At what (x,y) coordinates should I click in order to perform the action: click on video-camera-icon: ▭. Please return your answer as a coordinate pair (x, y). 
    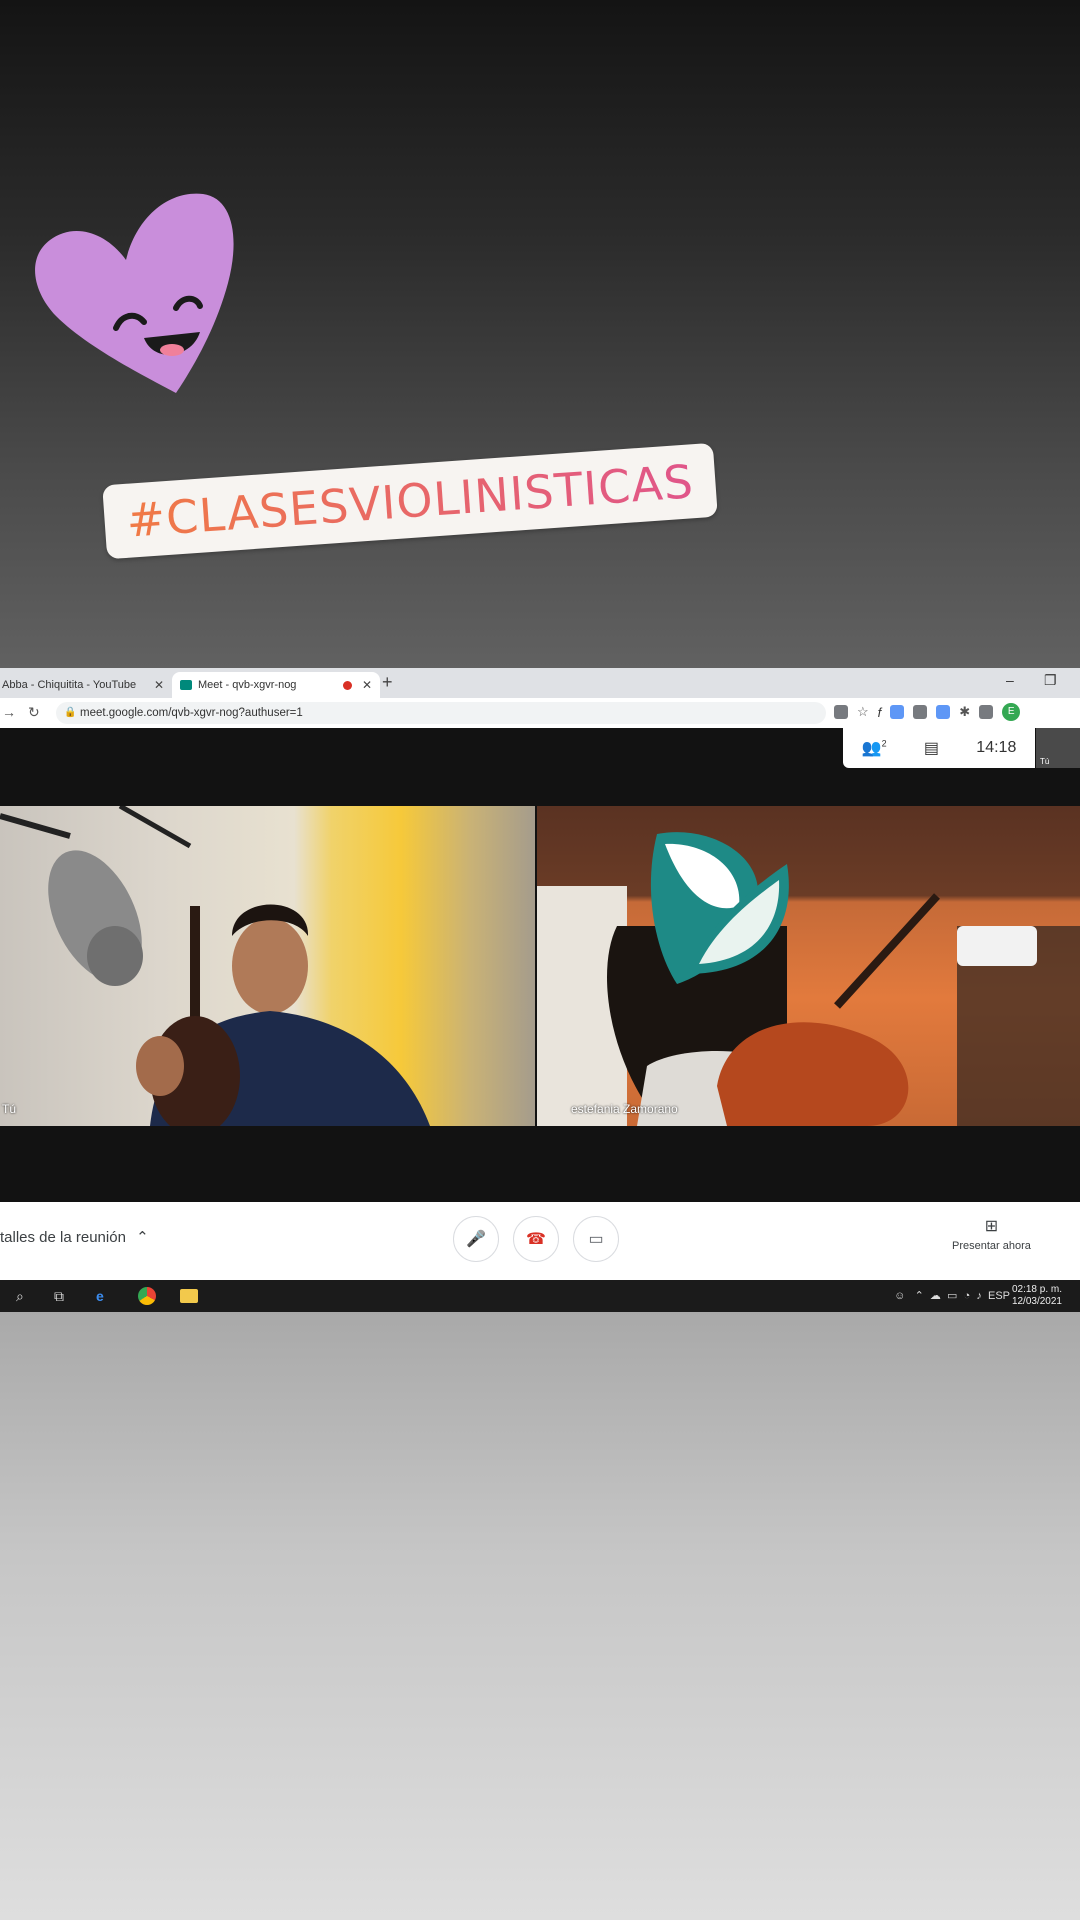
    Looking at the image, I should click on (596, 1239).